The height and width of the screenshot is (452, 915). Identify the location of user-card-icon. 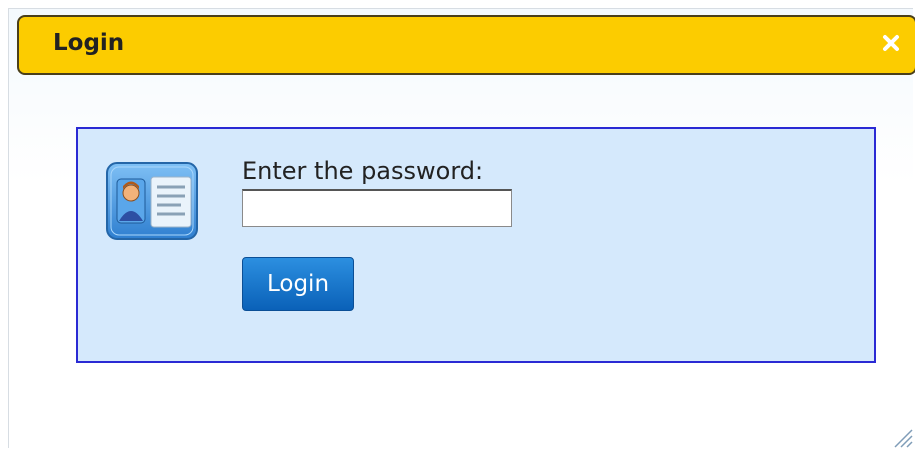
(152, 201).